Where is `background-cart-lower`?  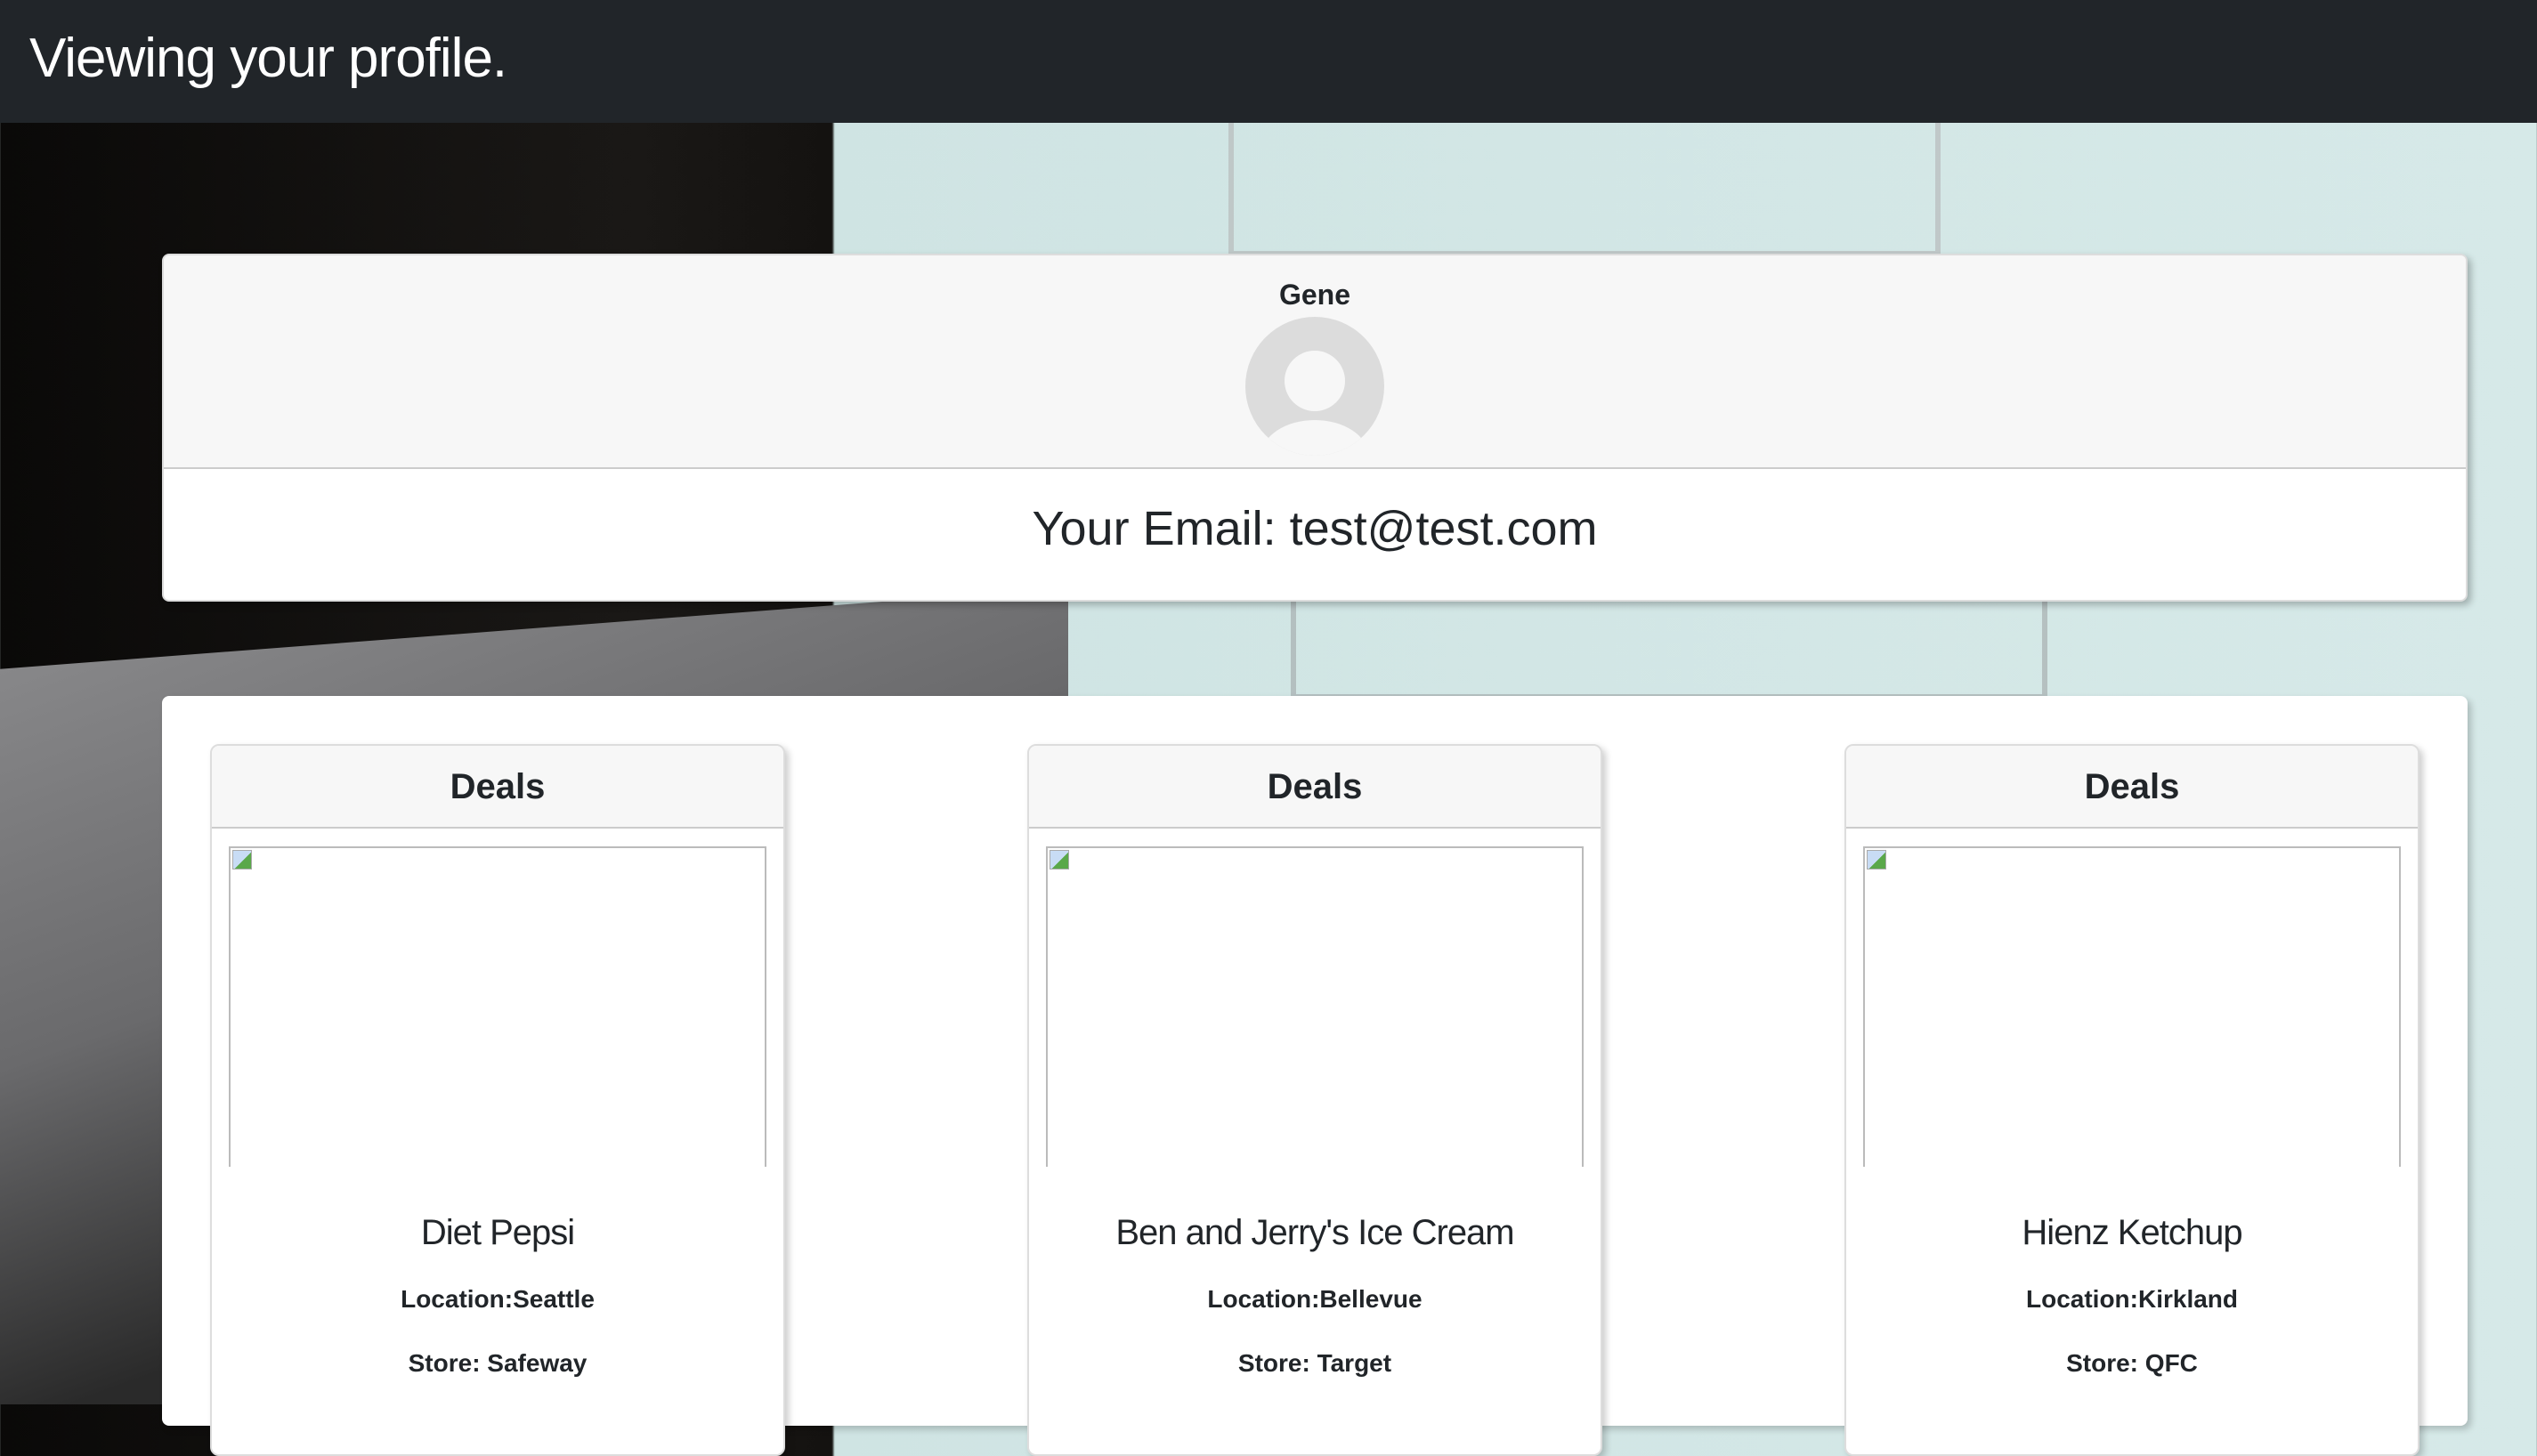
background-cart-lower is located at coordinates (1669, 651).